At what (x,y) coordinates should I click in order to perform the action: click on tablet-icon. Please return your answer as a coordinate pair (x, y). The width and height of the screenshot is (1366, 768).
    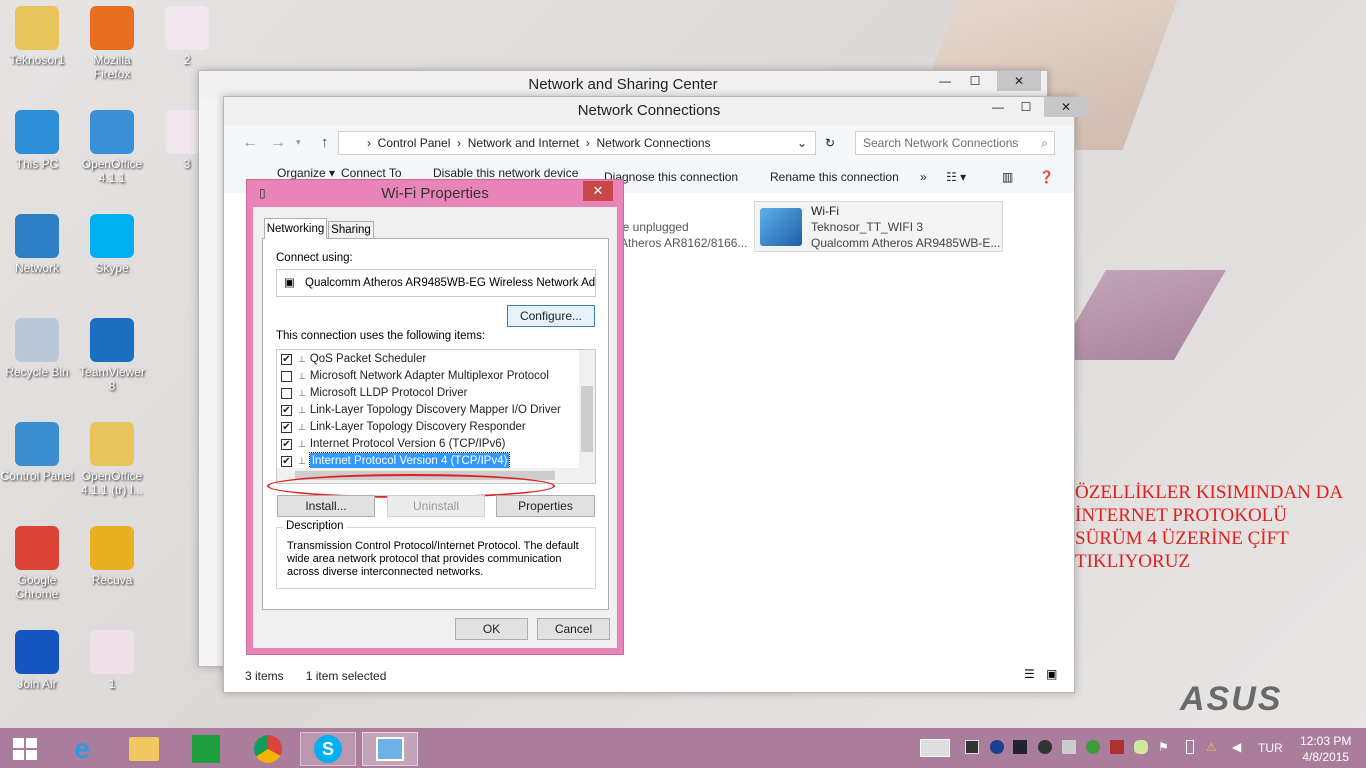
    Looking at the image, I should click on (972, 747).